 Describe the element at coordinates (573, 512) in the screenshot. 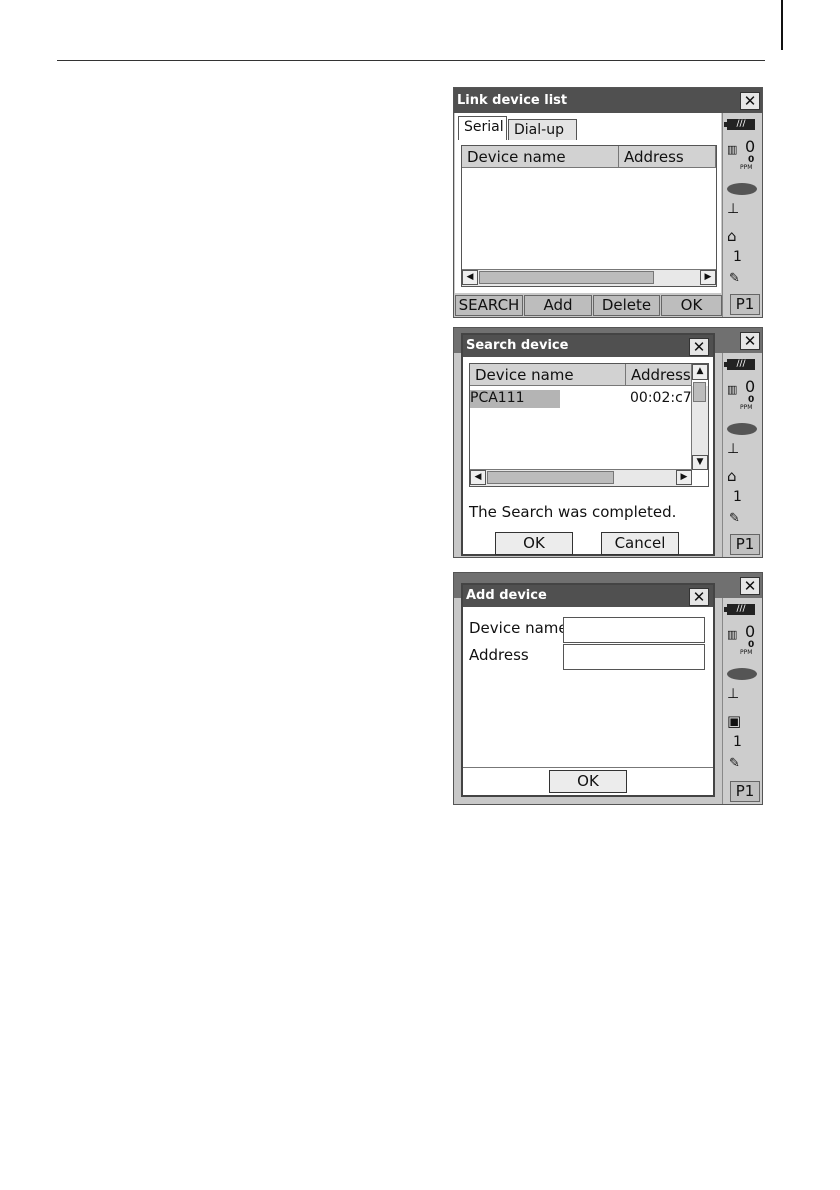

I see `status-message: The Search was completed.` at that location.